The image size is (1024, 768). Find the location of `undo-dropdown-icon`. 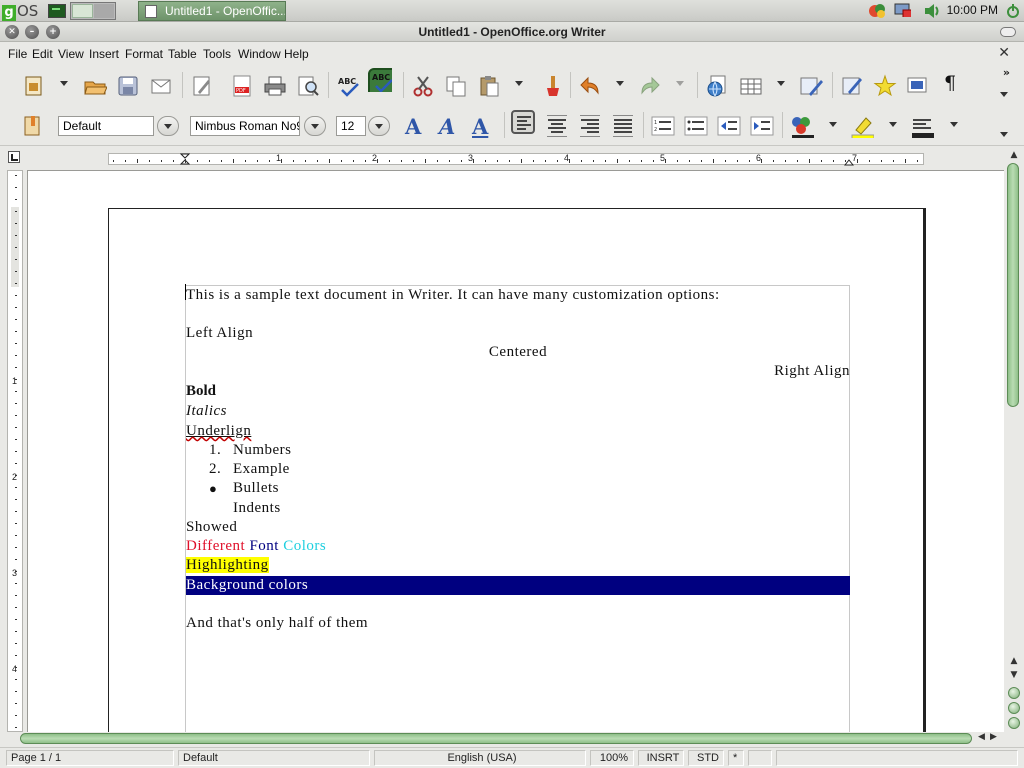

undo-dropdown-icon is located at coordinates (620, 83).